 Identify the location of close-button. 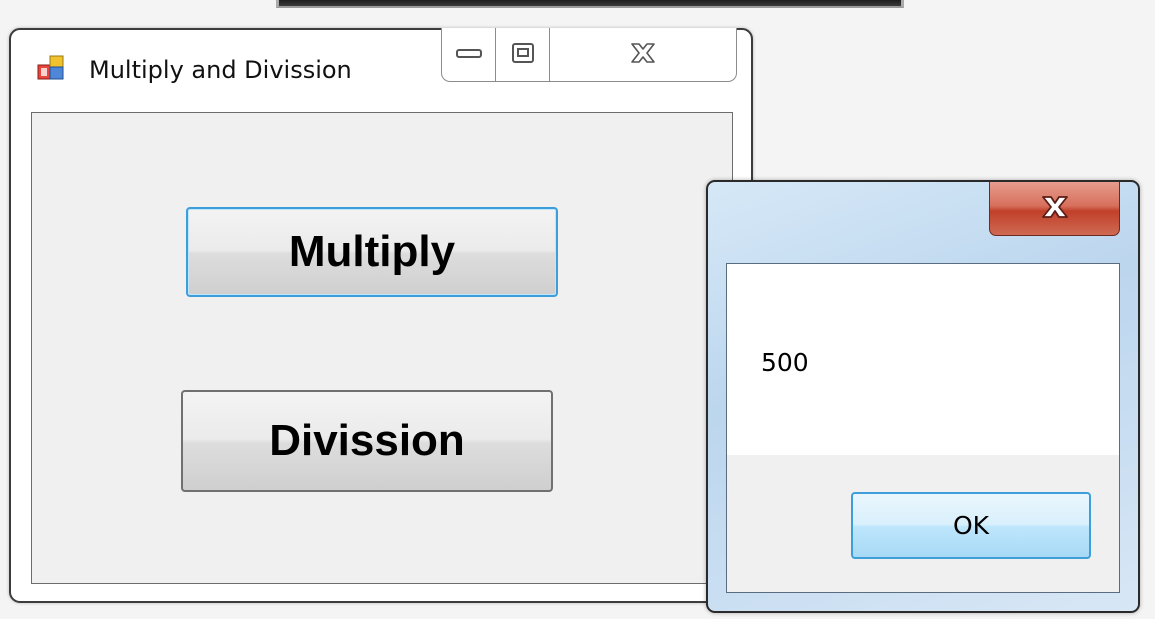
(643, 54).